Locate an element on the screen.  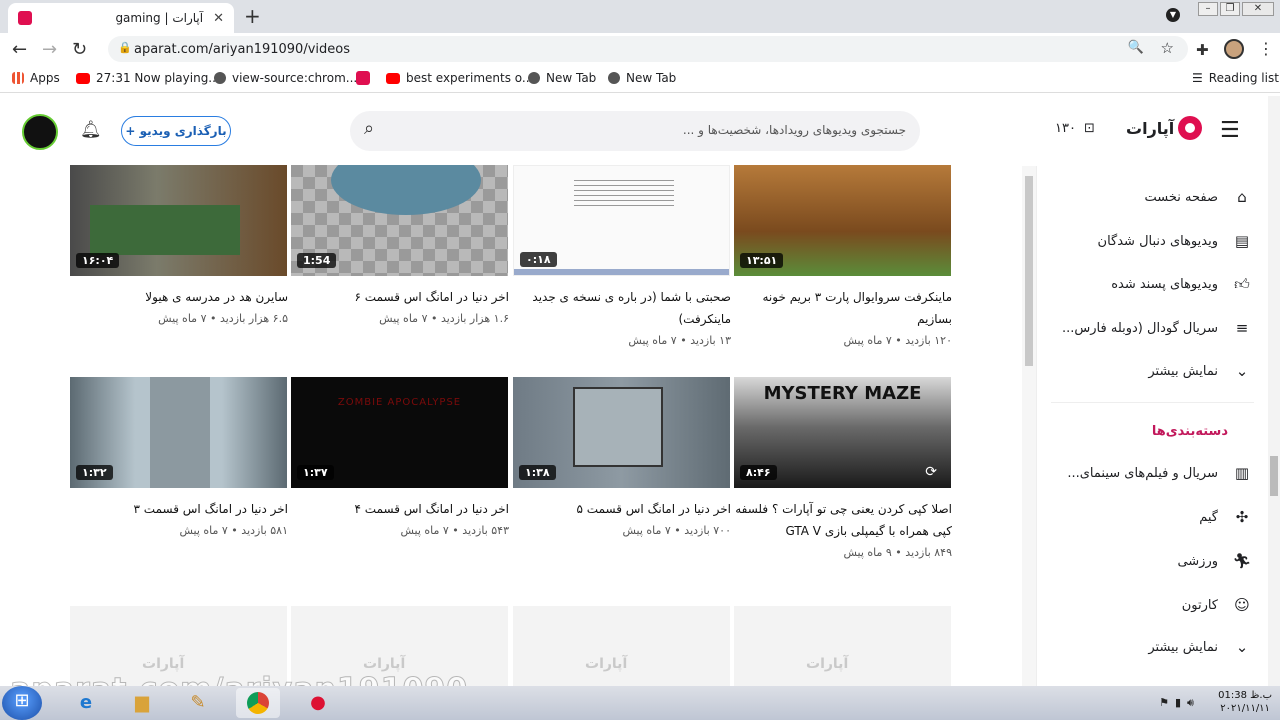
bookmark-aparat is located at coordinates (366, 78).